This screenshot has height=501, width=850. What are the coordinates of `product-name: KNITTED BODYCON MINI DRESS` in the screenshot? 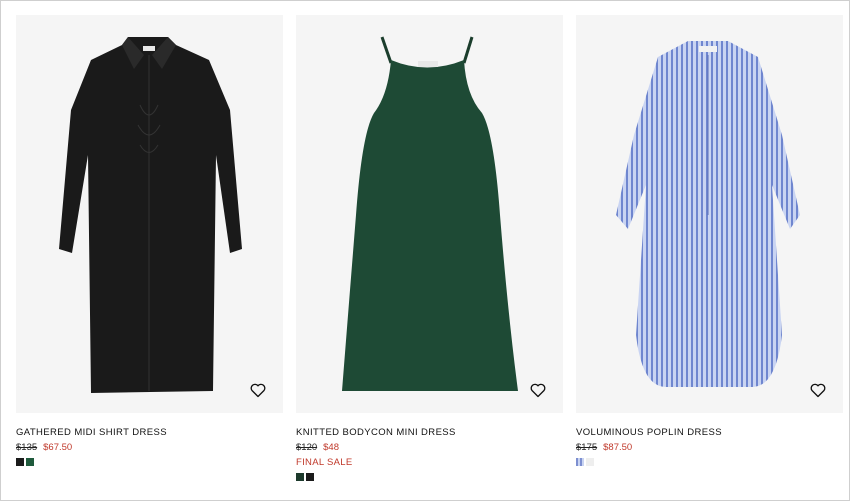 It's located at (429, 433).